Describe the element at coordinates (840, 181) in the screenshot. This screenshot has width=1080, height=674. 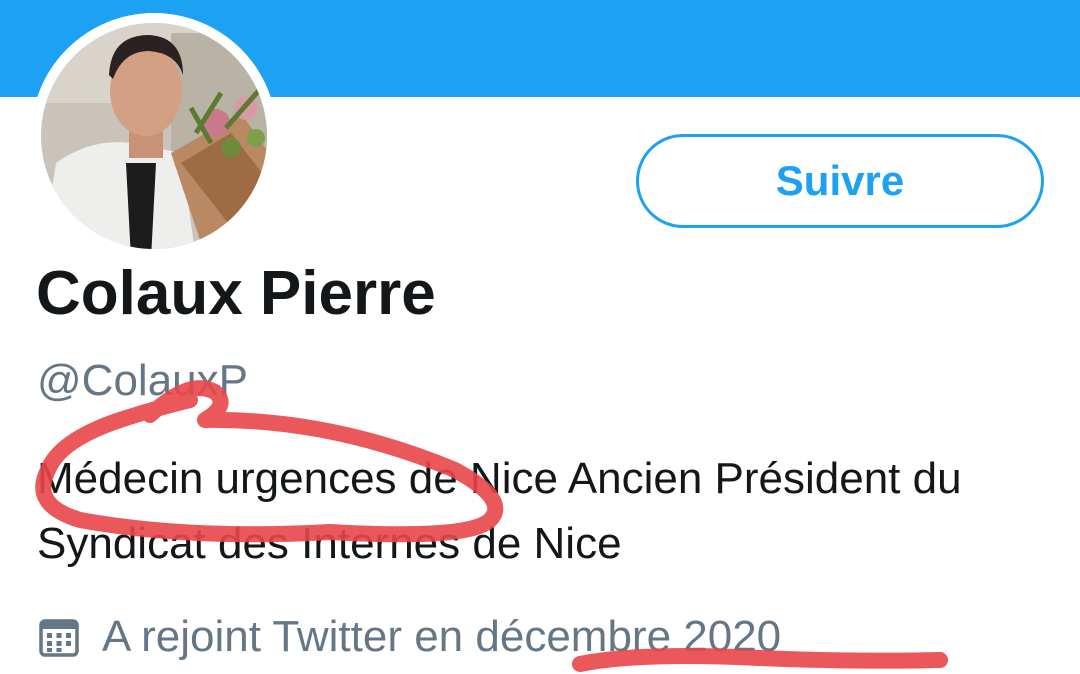
I see `follow-button: Suivre` at that location.